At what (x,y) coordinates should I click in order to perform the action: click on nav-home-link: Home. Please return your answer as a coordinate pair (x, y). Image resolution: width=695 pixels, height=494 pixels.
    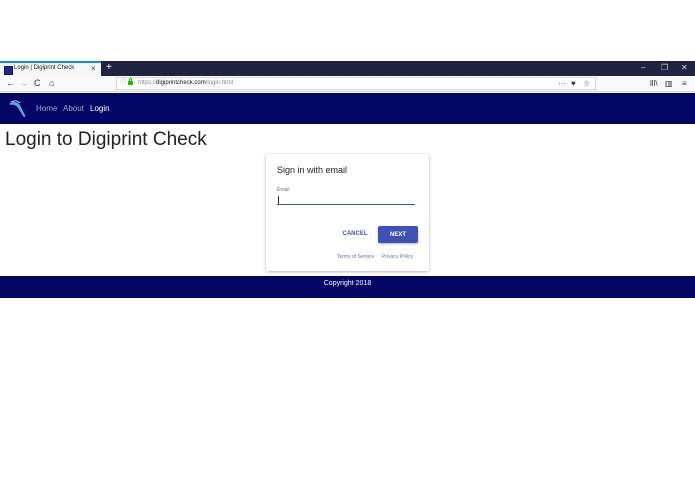
    Looking at the image, I should click on (46, 108).